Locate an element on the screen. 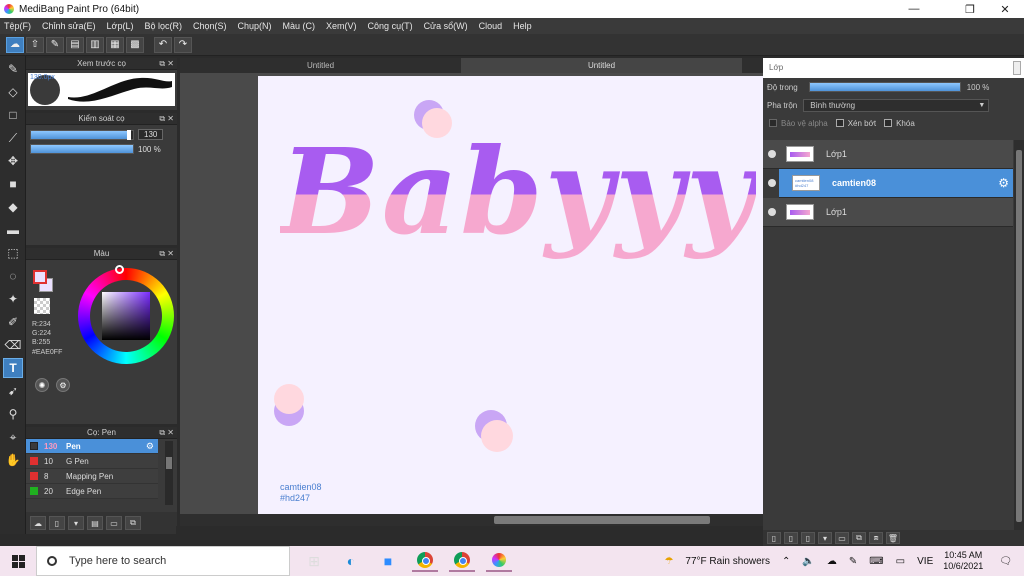 The width and height of the screenshot is (1024, 576). brush-list-scrollbar is located at coordinates (169, 473).